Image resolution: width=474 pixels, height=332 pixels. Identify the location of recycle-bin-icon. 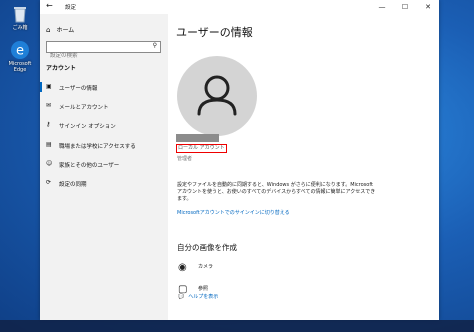
(20, 14).